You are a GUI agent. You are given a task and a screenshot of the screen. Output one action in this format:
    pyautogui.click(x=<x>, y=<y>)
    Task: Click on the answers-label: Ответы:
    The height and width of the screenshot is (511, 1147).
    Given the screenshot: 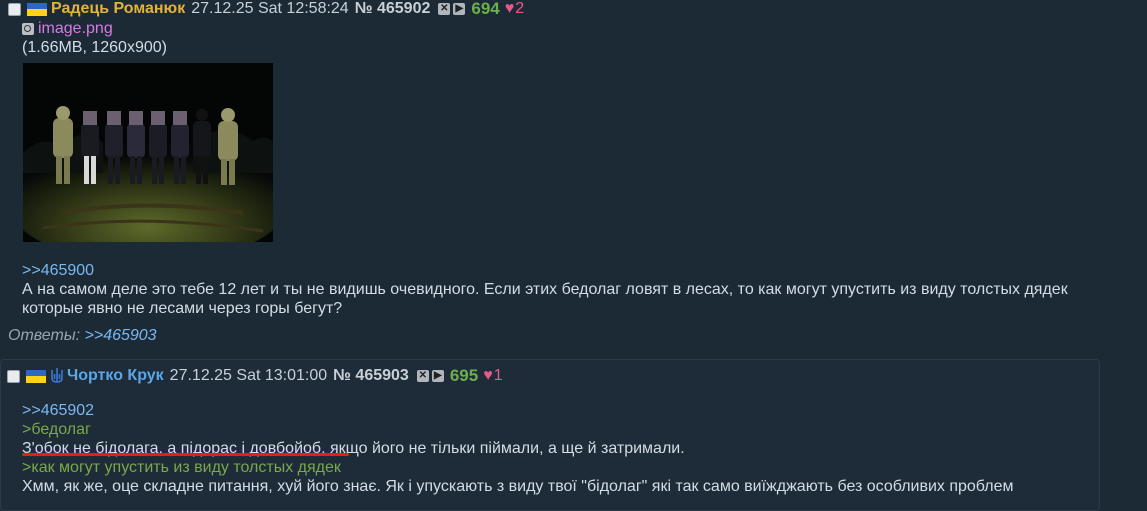 What is the action you would take?
    pyautogui.click(x=44, y=335)
    